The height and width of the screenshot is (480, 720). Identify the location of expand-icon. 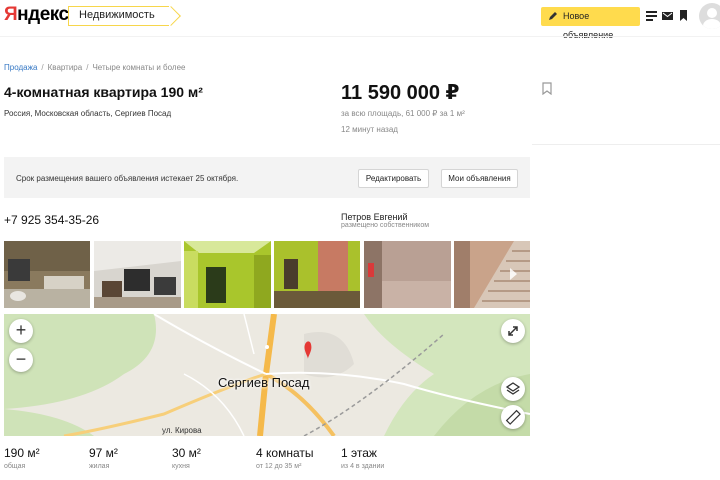
(513, 331).